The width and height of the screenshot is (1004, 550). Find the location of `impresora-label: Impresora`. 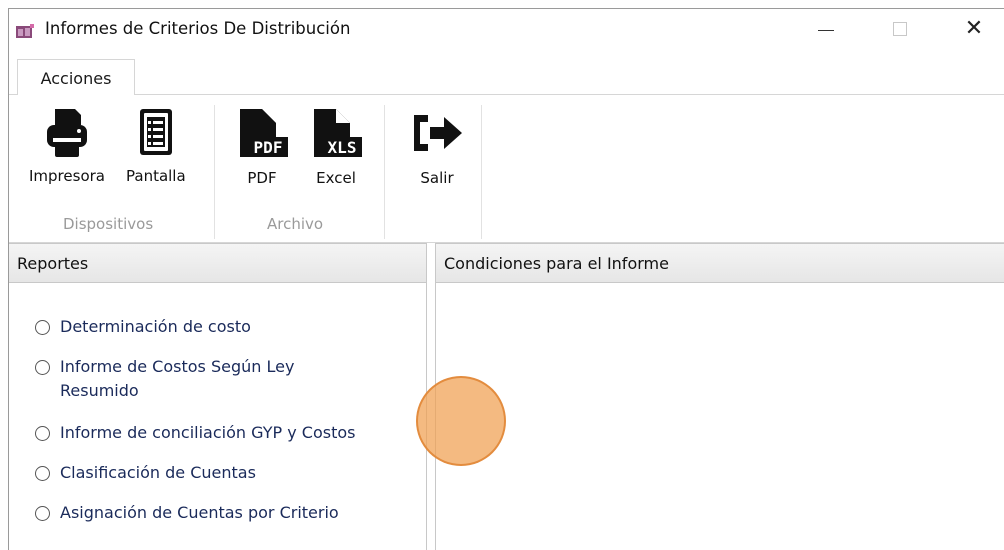

impresora-label: Impresora is located at coordinates (67, 176).